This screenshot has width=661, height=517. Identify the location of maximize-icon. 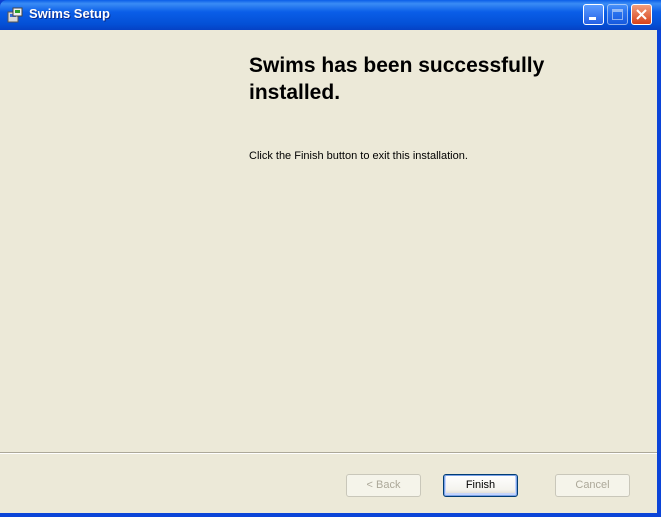
(617, 14).